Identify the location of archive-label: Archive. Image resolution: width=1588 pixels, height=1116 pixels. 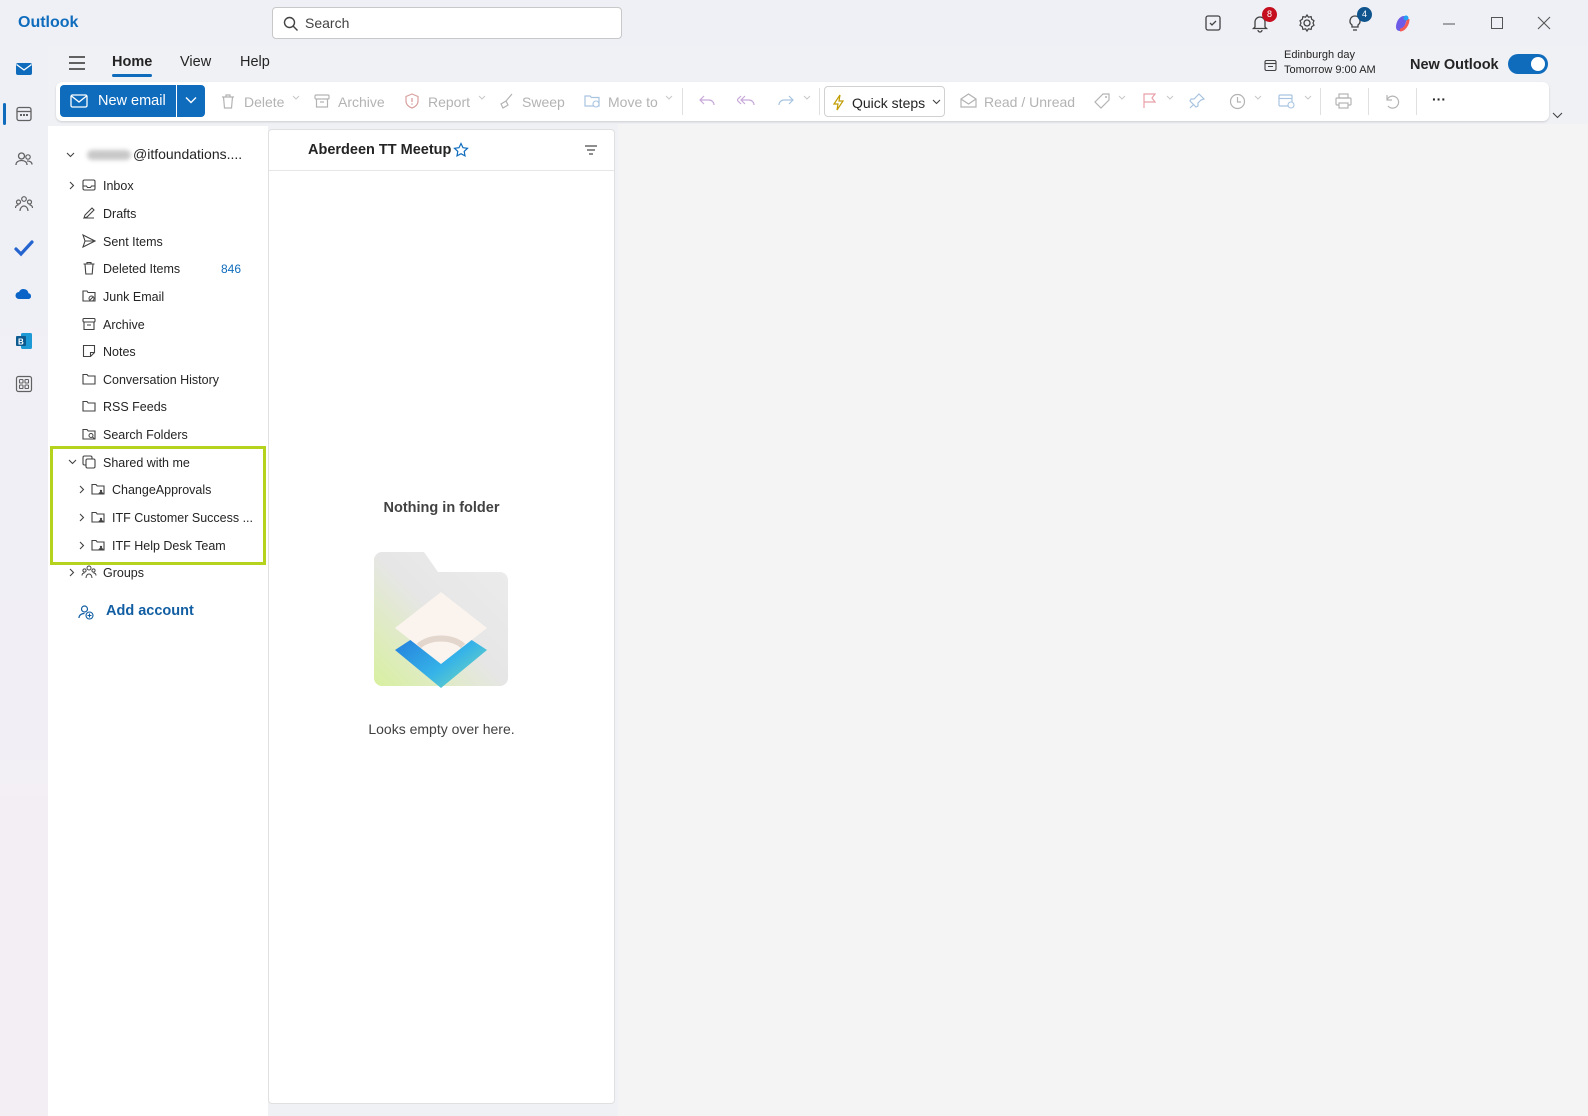
(361, 102).